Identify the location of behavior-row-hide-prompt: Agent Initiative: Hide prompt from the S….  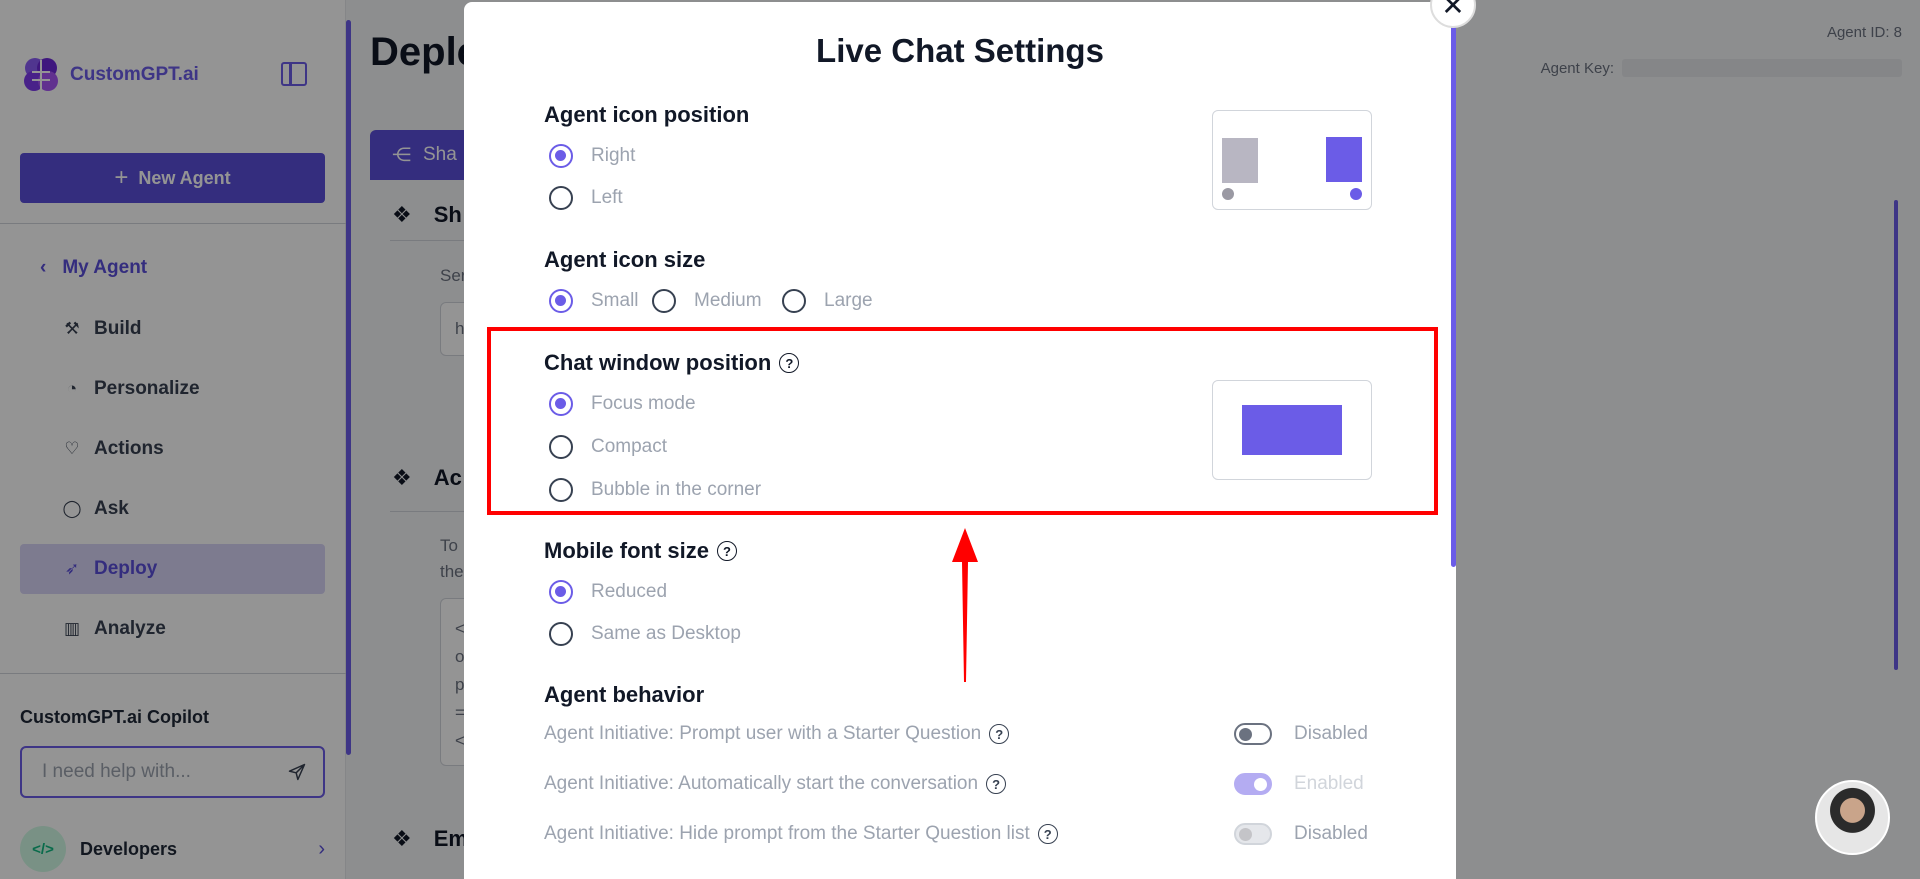
(969, 834).